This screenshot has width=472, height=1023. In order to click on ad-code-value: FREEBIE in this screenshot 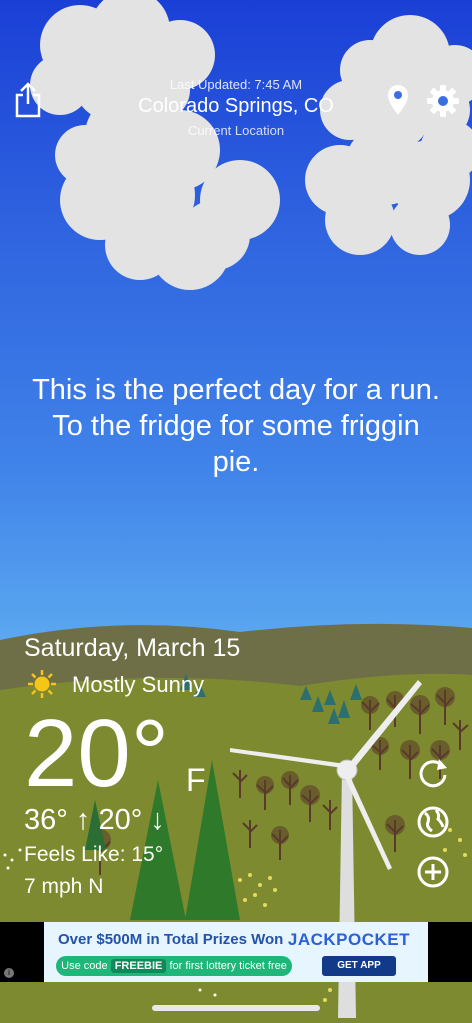, I will do `click(138, 966)`.